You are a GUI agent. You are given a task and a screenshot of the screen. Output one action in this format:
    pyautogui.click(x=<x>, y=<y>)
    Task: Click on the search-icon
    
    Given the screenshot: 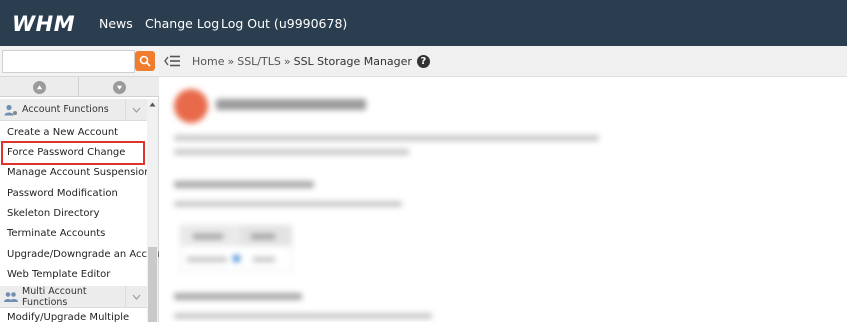 What is the action you would take?
    pyautogui.click(x=145, y=61)
    